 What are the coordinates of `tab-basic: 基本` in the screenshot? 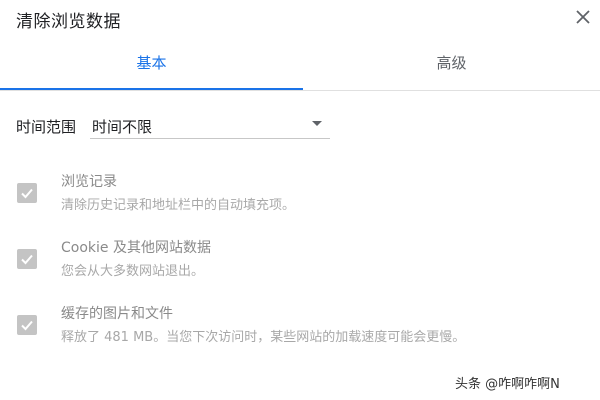 It's located at (151, 65).